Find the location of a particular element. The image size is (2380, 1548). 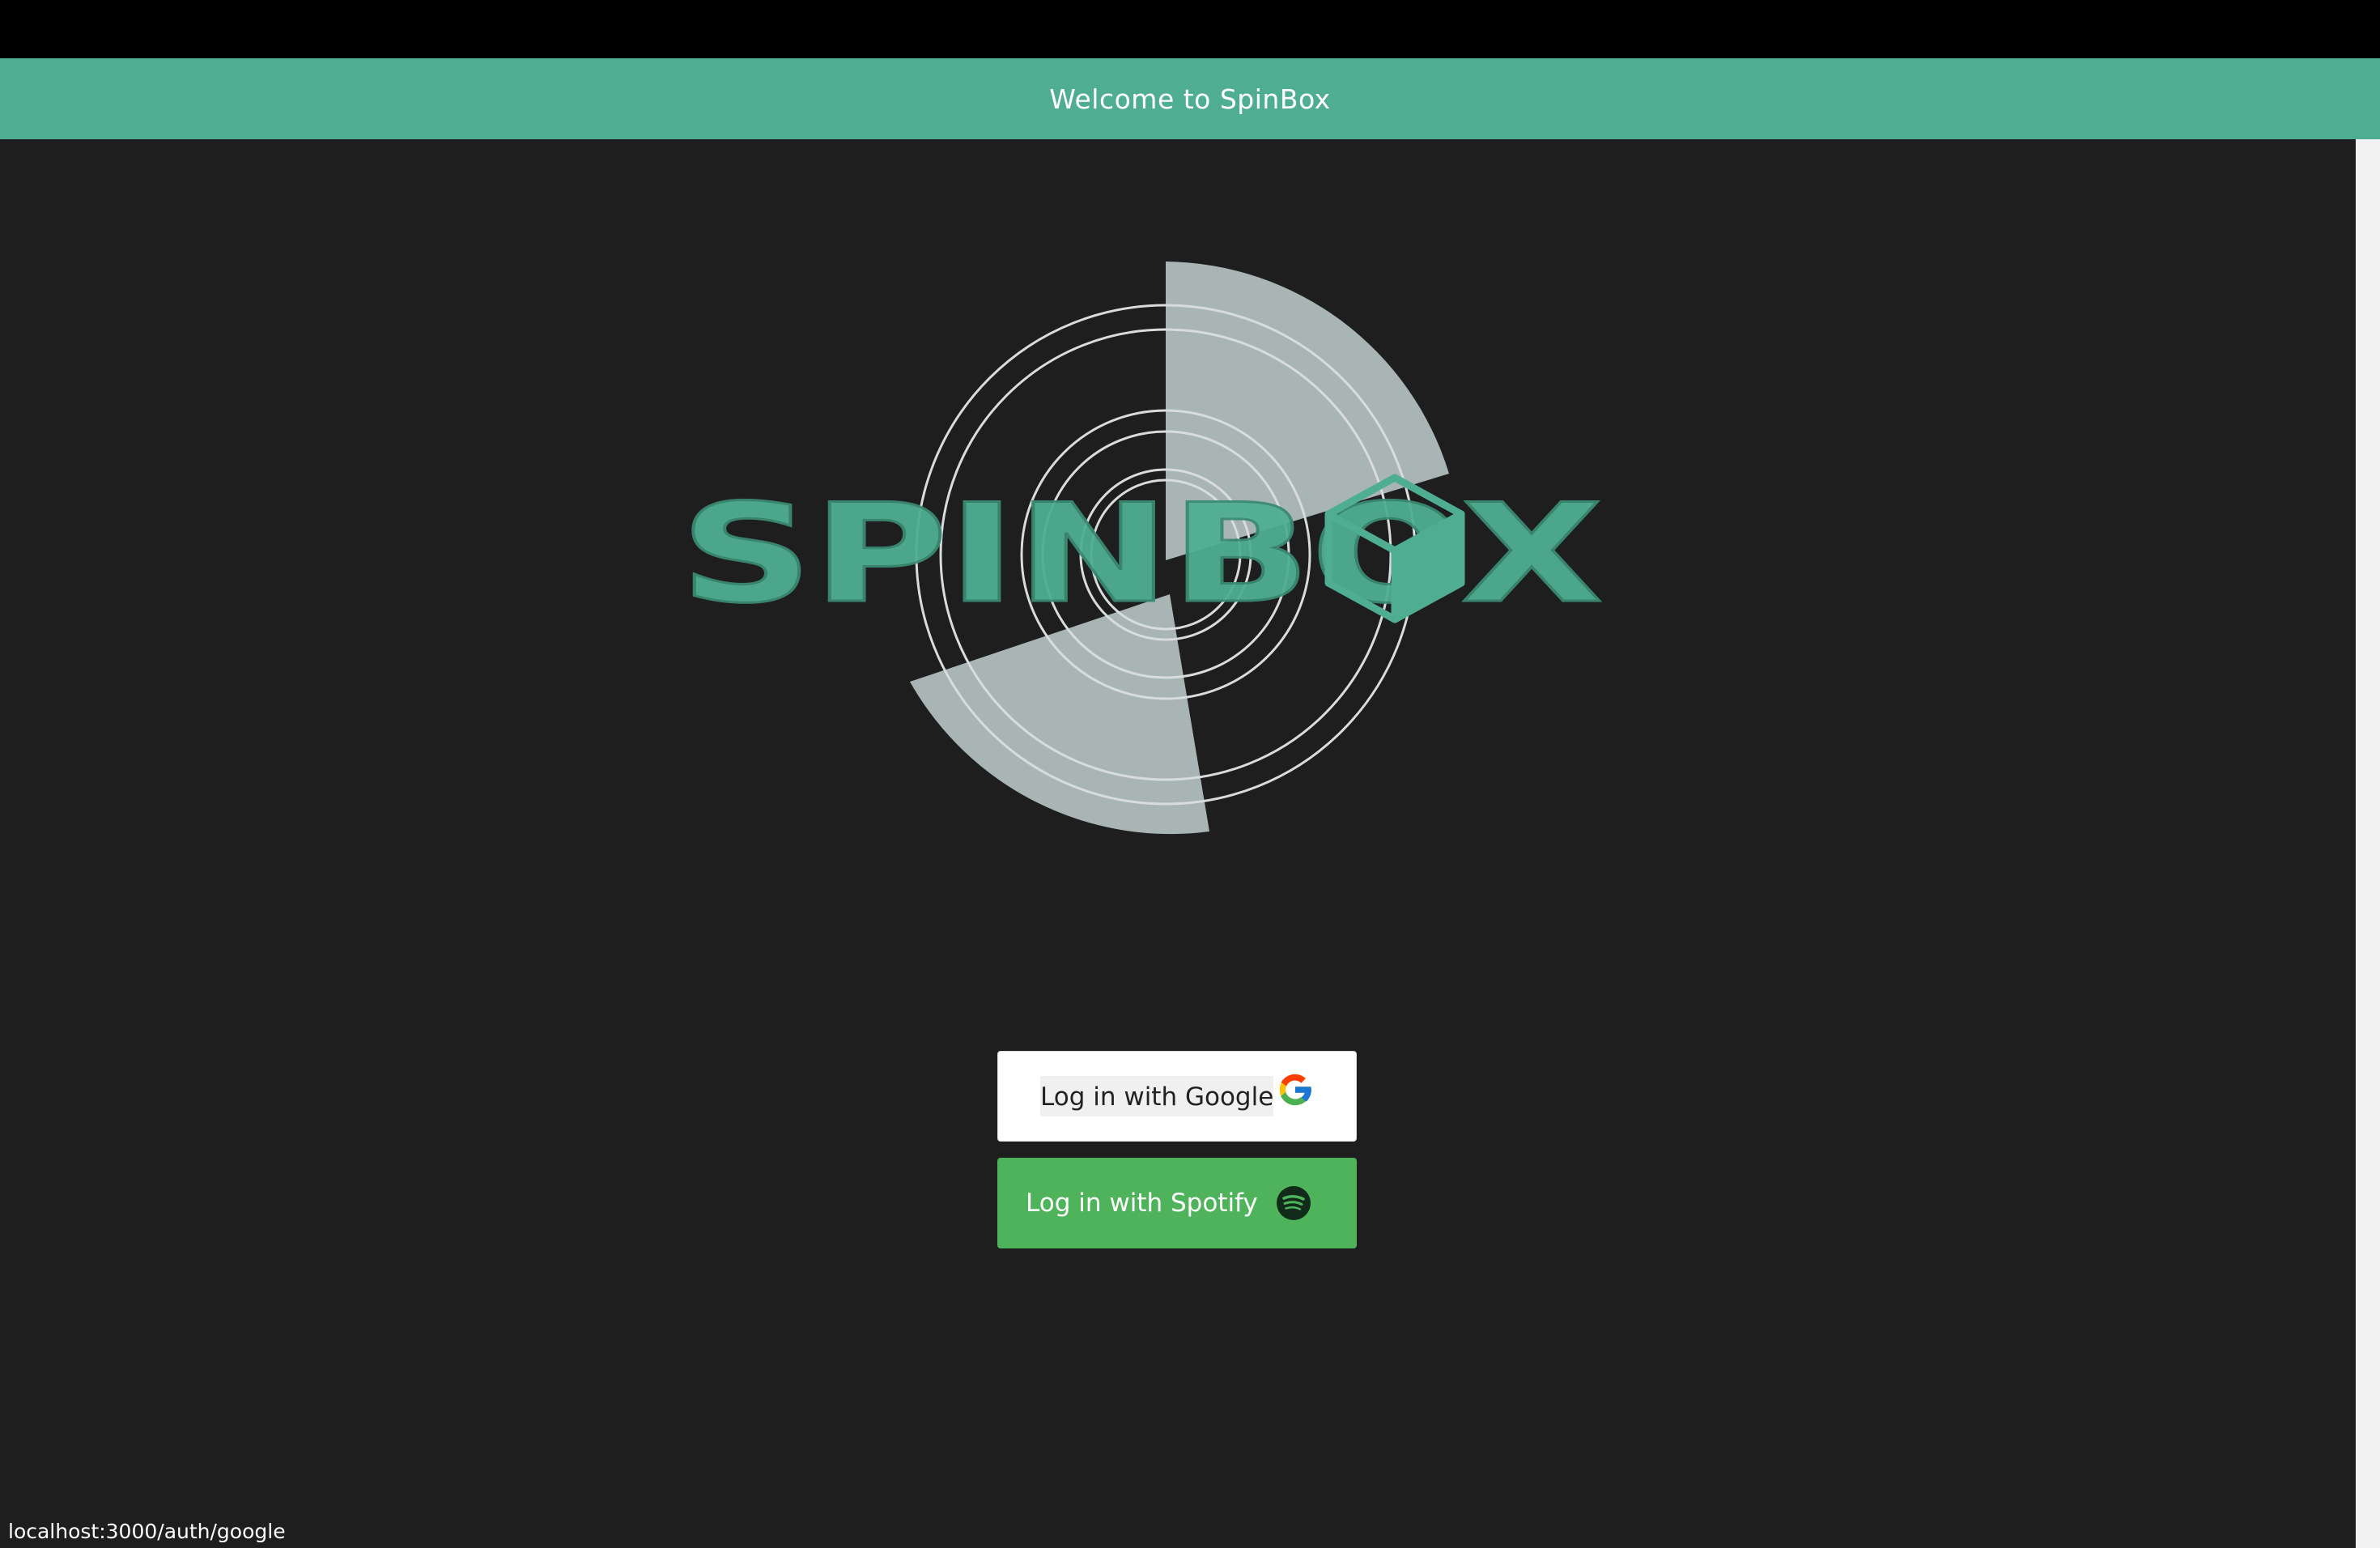

scrollbar is located at coordinates (2368, 844).